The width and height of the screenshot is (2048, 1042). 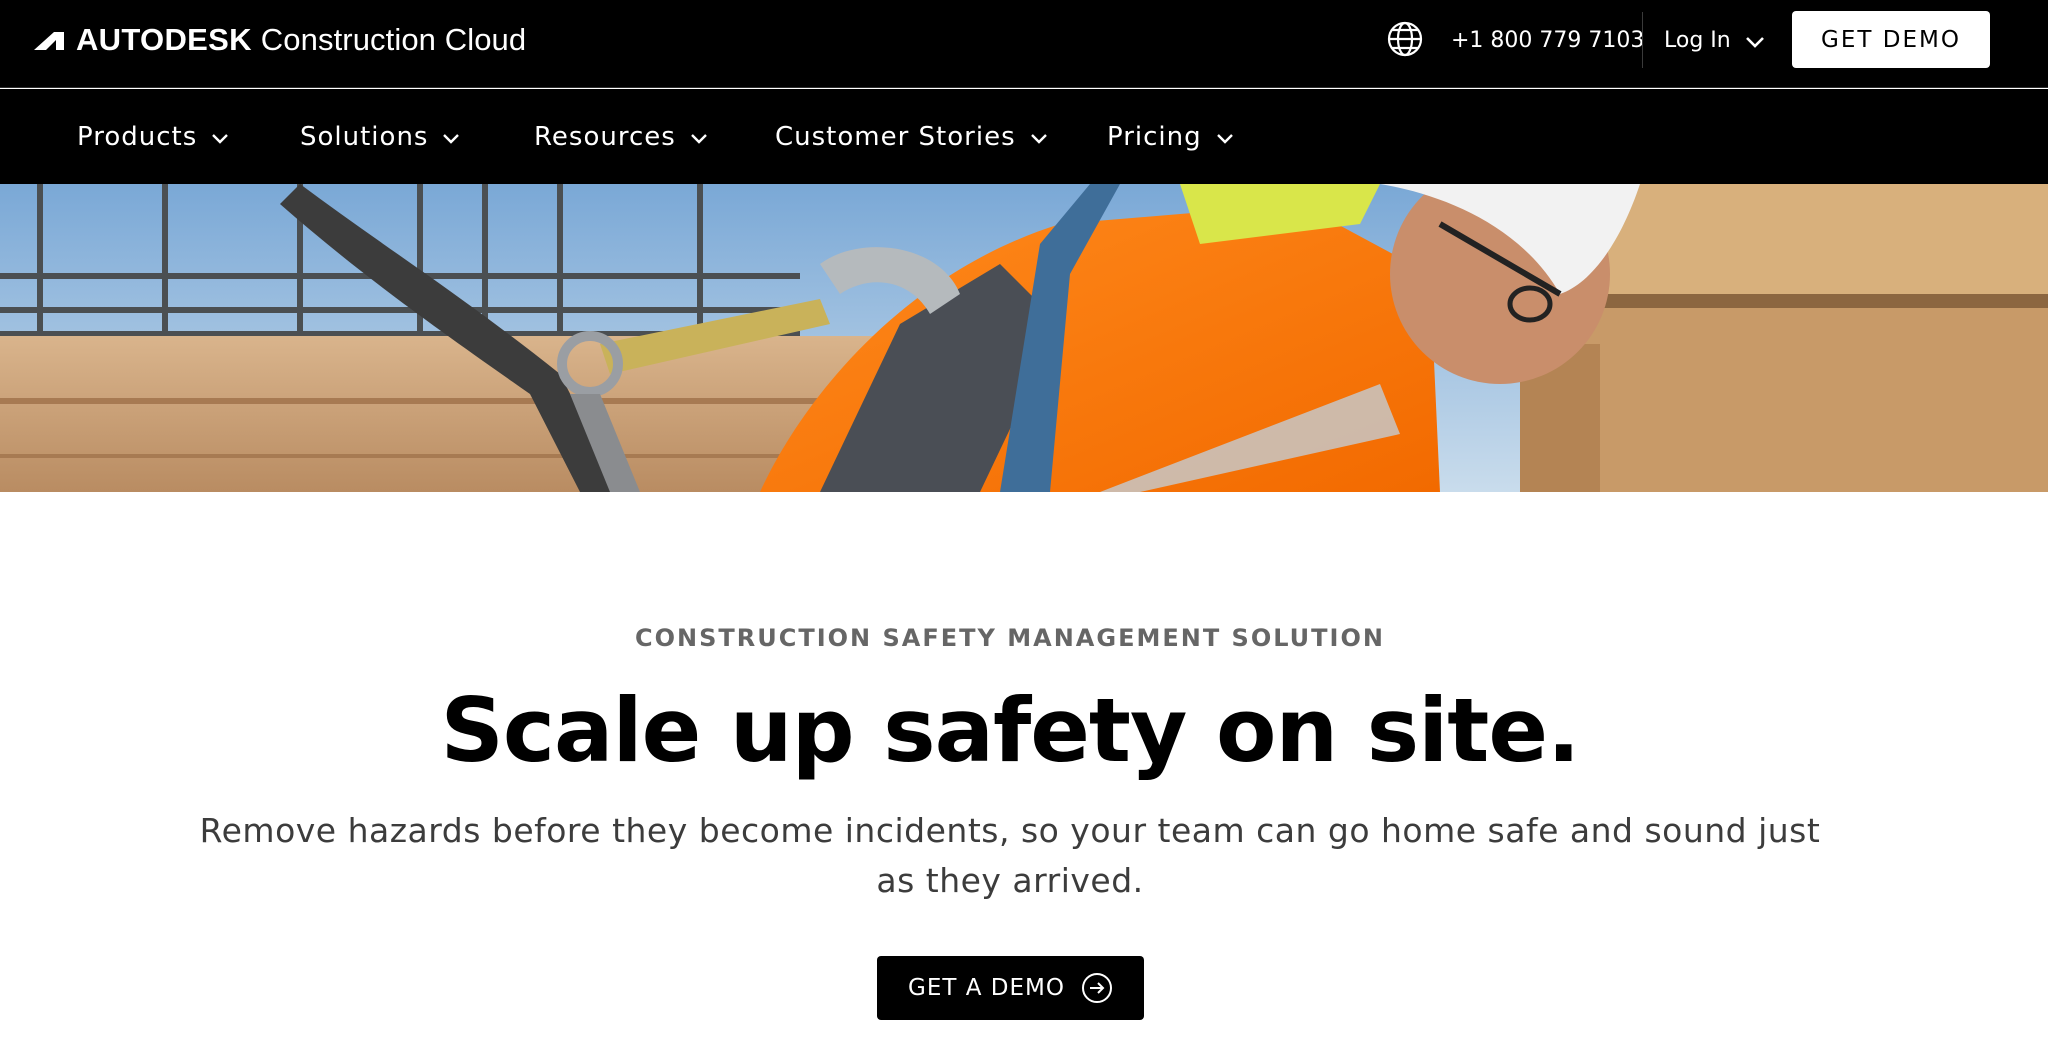 What do you see at coordinates (164, 39) in the screenshot?
I see `brand-name: AUTODESK` at bounding box center [164, 39].